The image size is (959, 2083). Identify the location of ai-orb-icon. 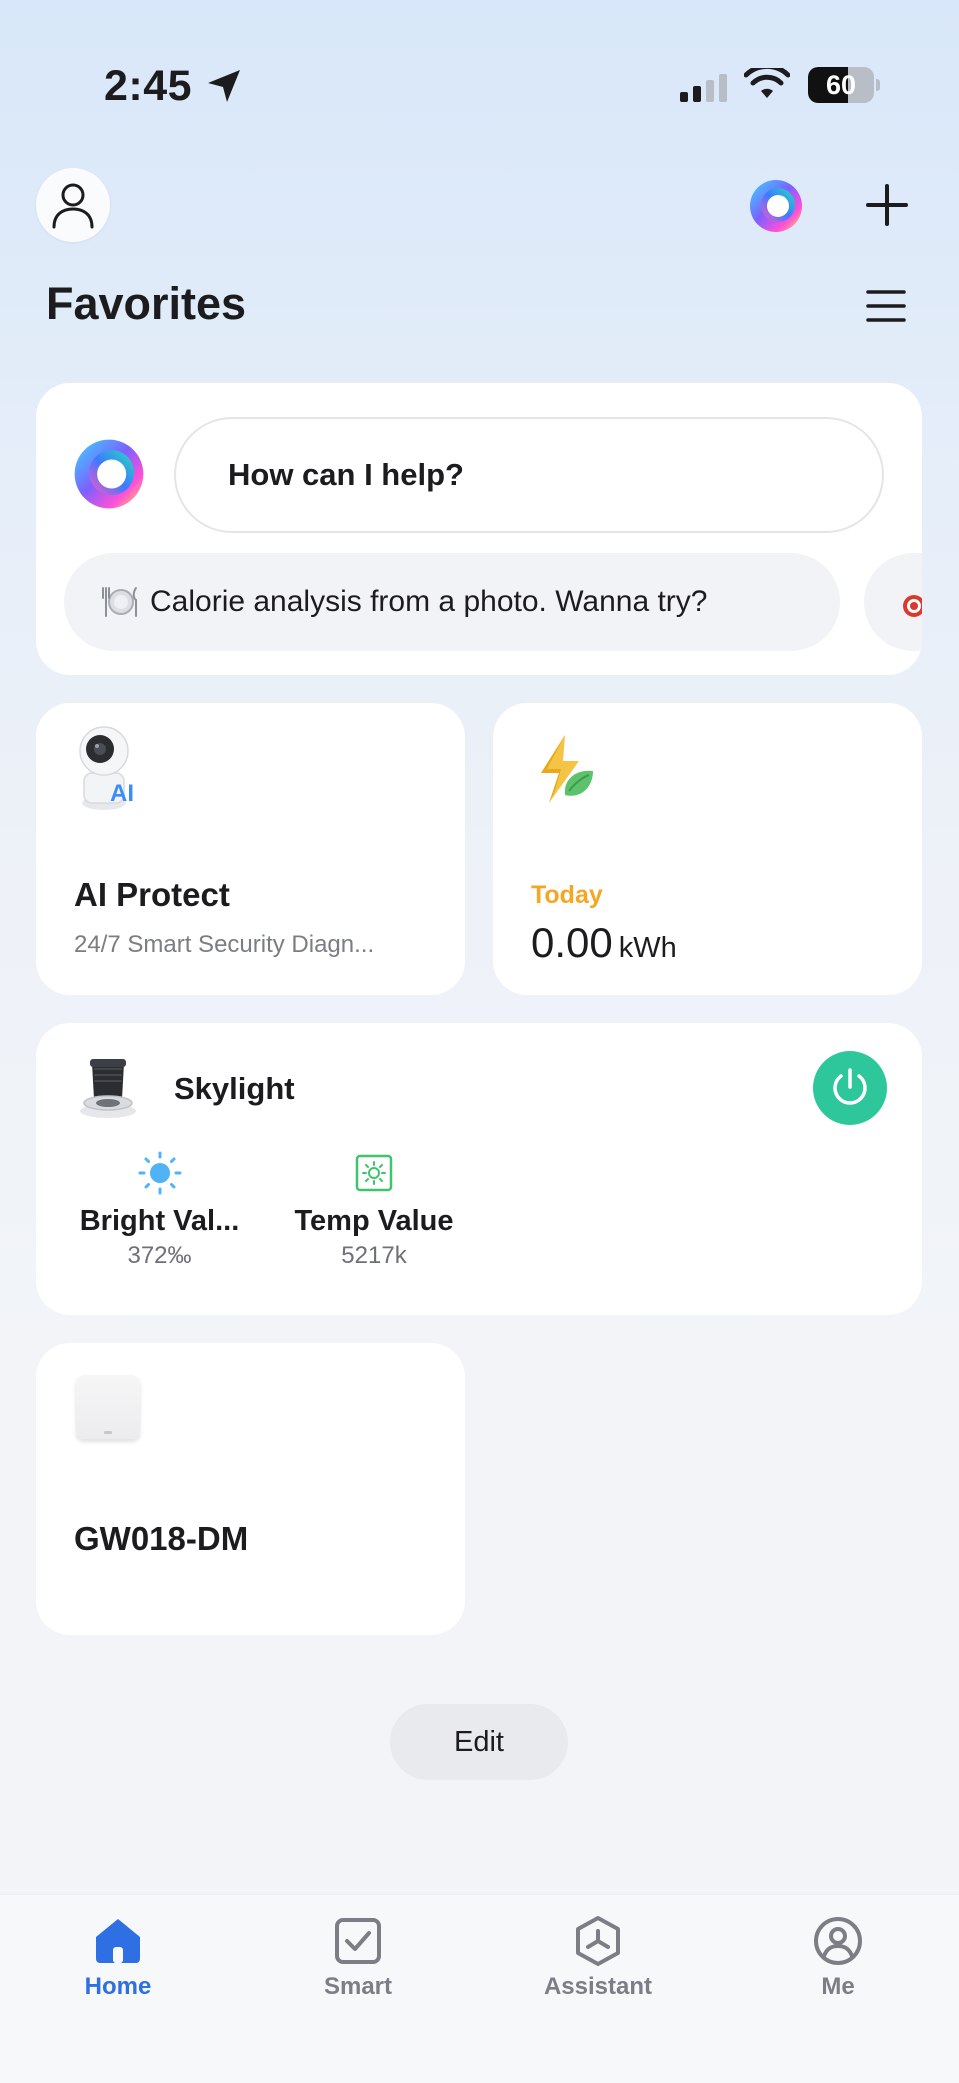
(109, 474).